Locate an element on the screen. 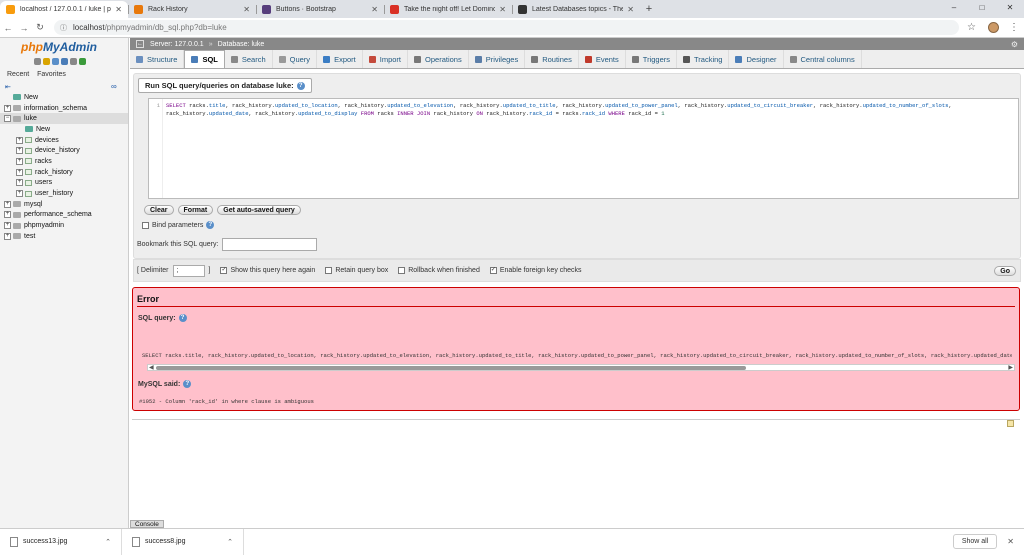 The height and width of the screenshot is (555, 1024). maximize-icon: □ is located at coordinates (982, 8).